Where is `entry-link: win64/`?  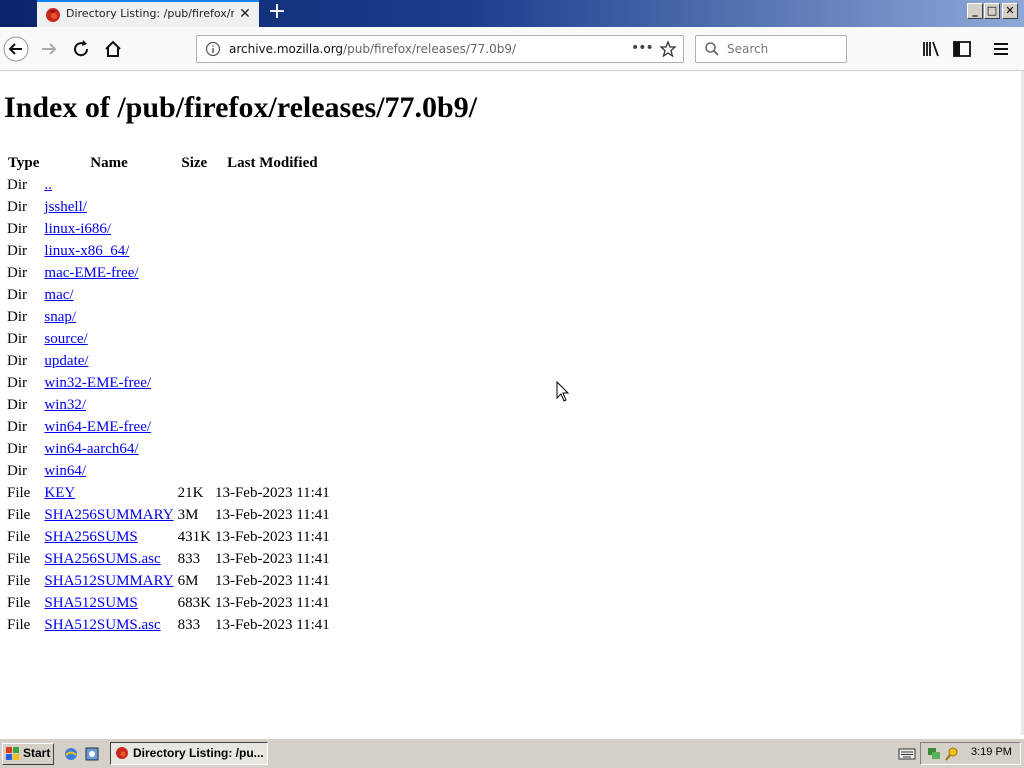
entry-link: win64/ is located at coordinates (65, 471).